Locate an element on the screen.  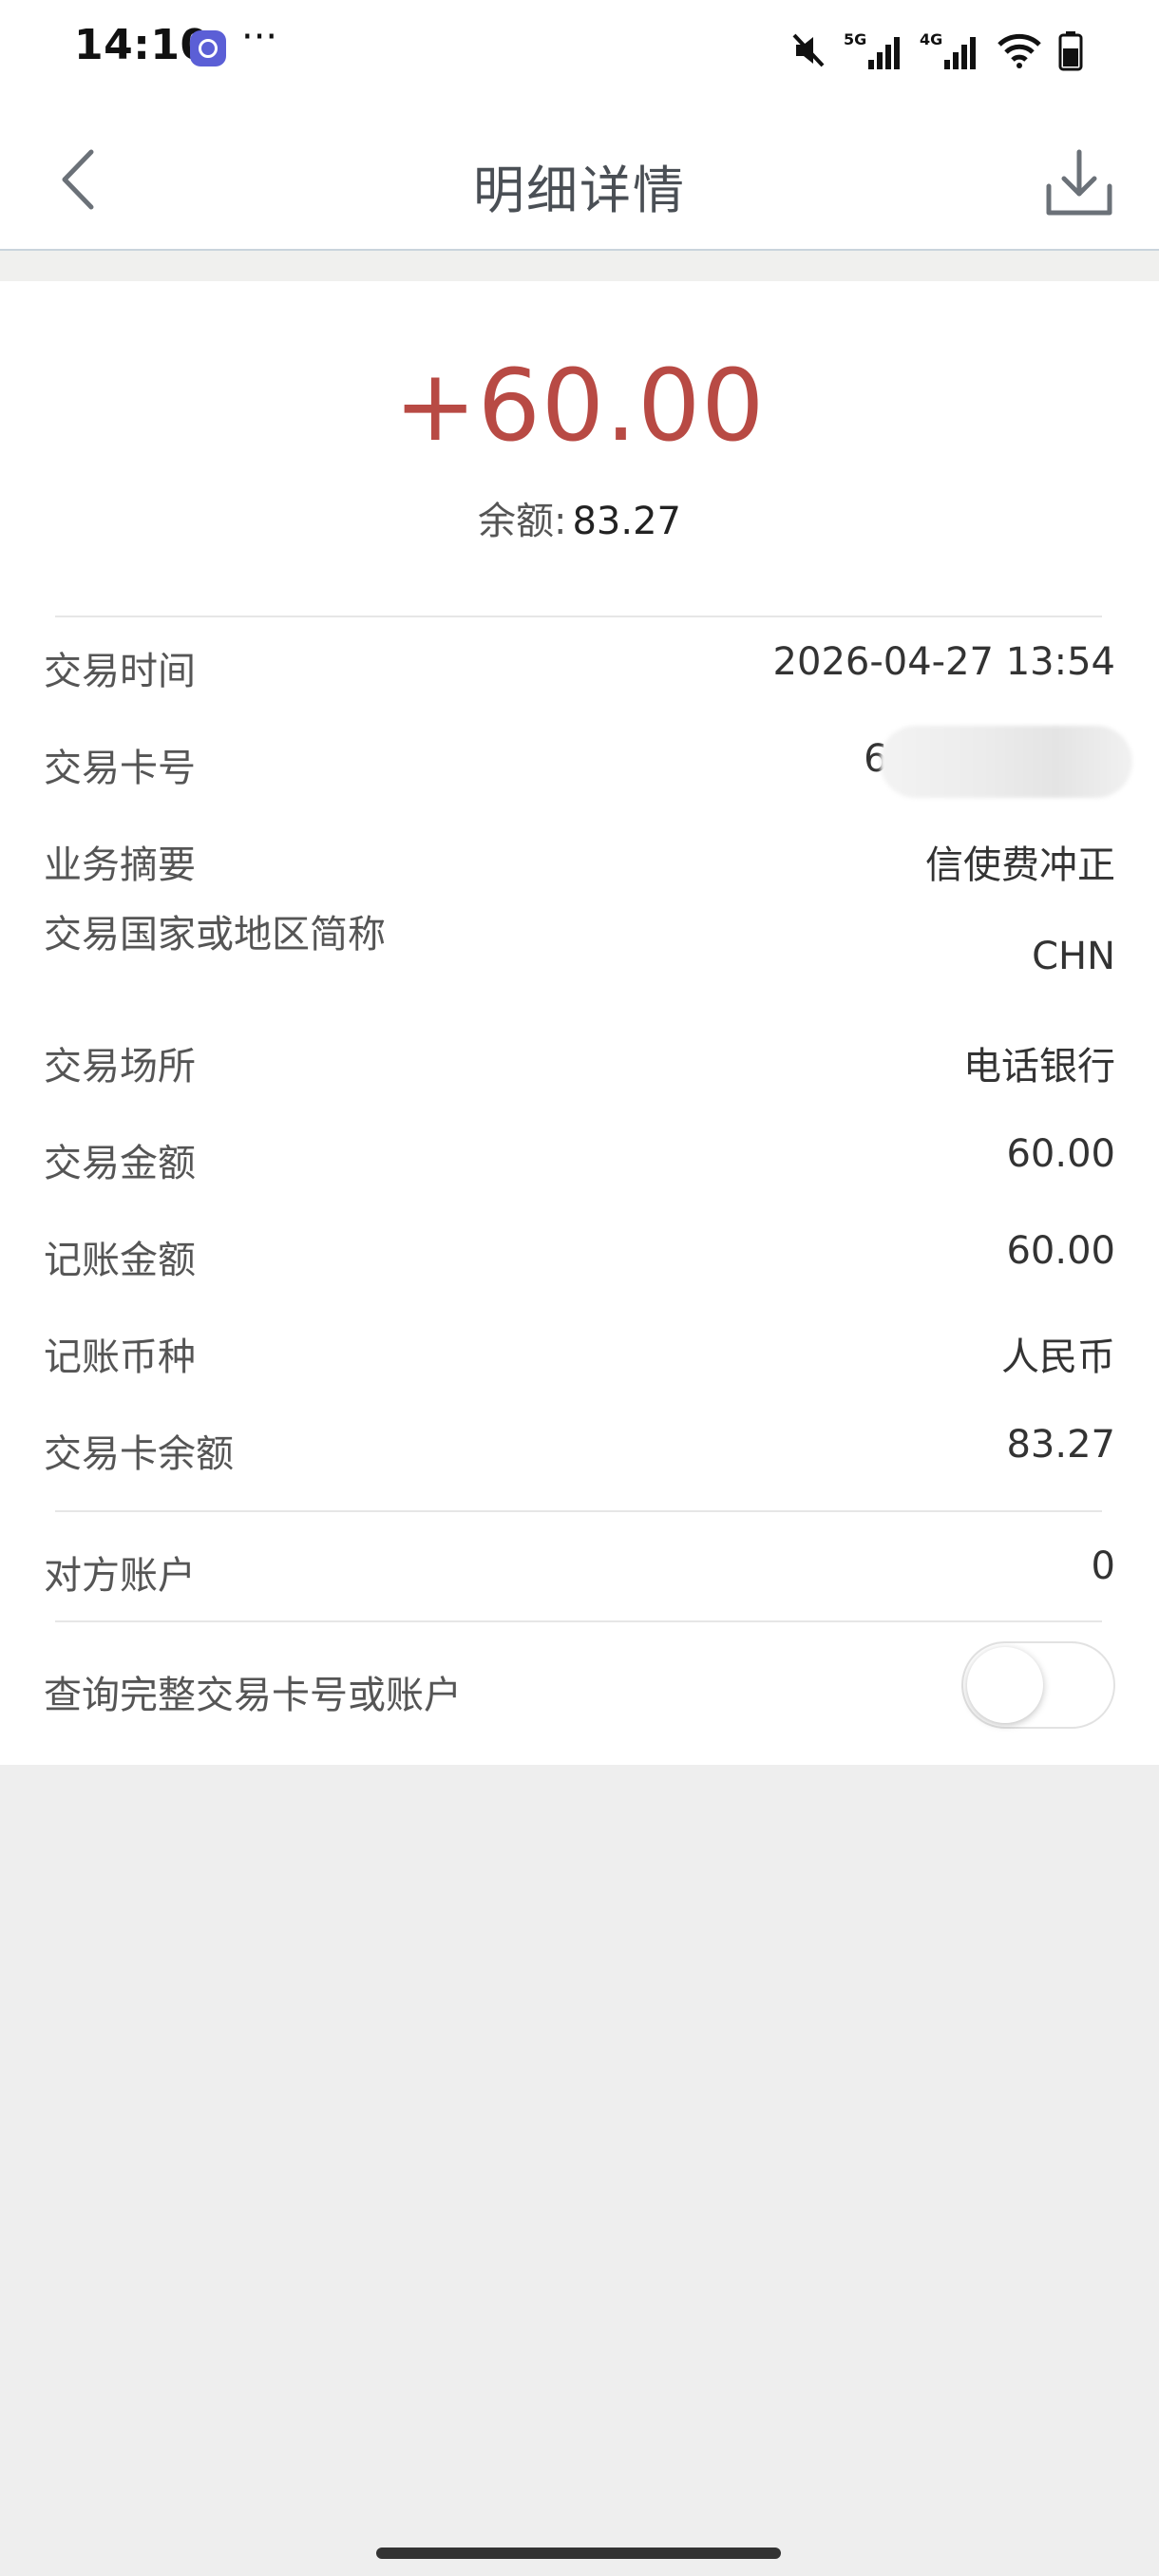
detail-label: 交易金额 is located at coordinates (120, 1163).